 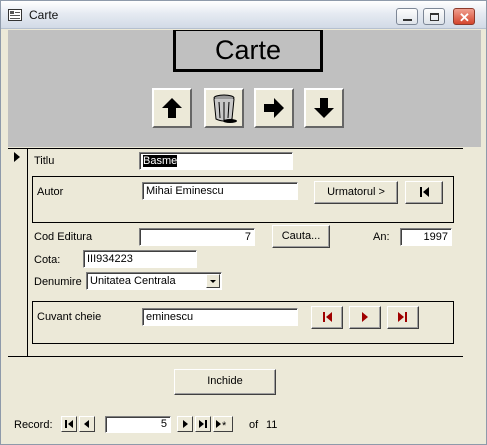 I want to click on previous-record-button, so click(x=172, y=108).